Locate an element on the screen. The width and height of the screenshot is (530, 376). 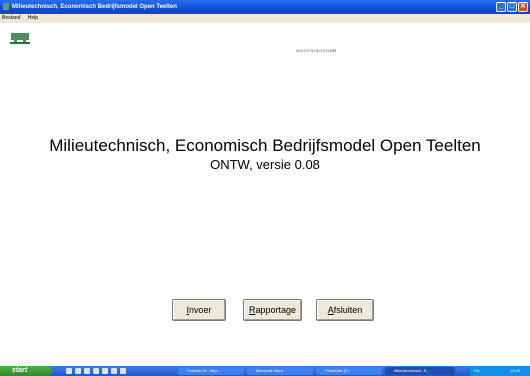
rapportage-button: Rapportage is located at coordinates (272, 310).